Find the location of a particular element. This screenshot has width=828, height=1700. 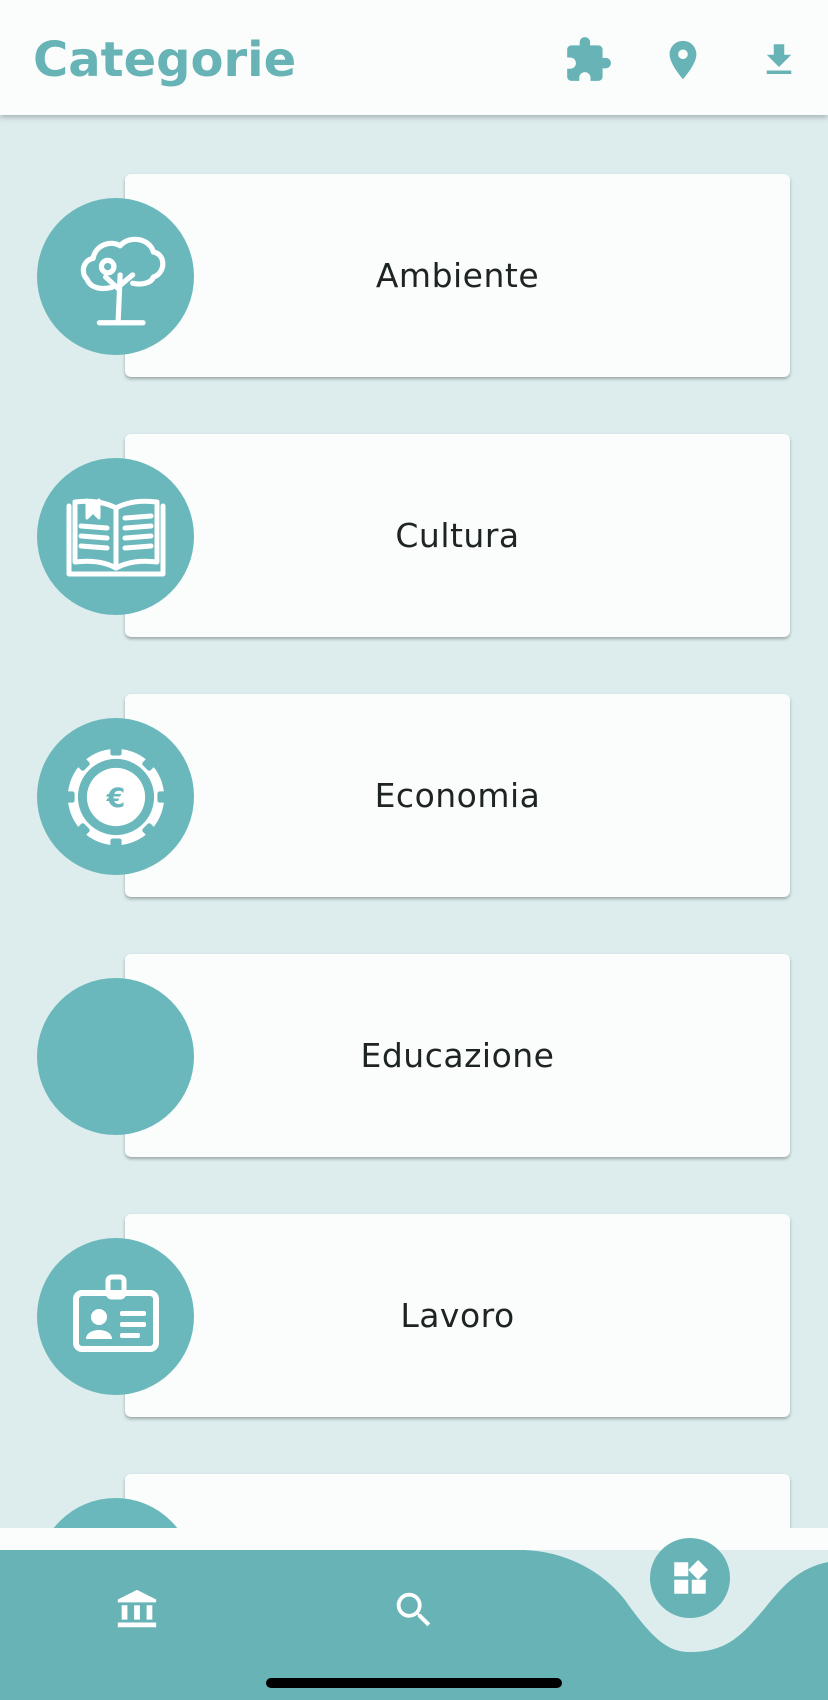

categories-grid-icon is located at coordinates (691, 1576).